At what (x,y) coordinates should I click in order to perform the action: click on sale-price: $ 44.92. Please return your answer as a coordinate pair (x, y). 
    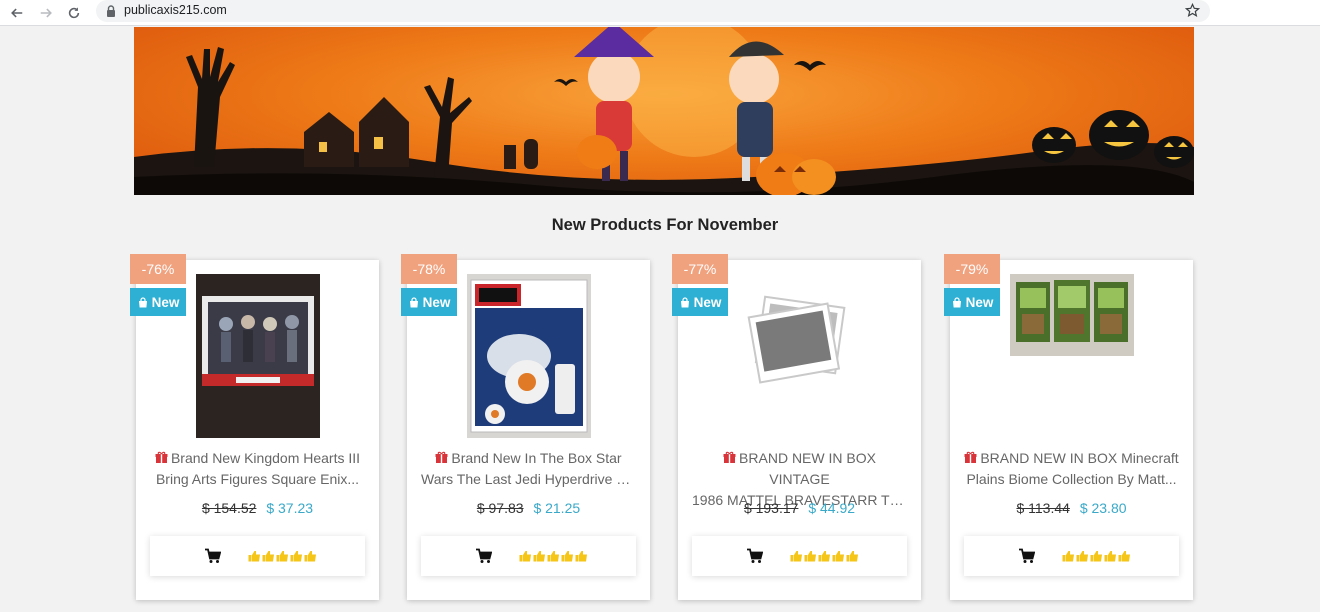
    Looking at the image, I should click on (832, 508).